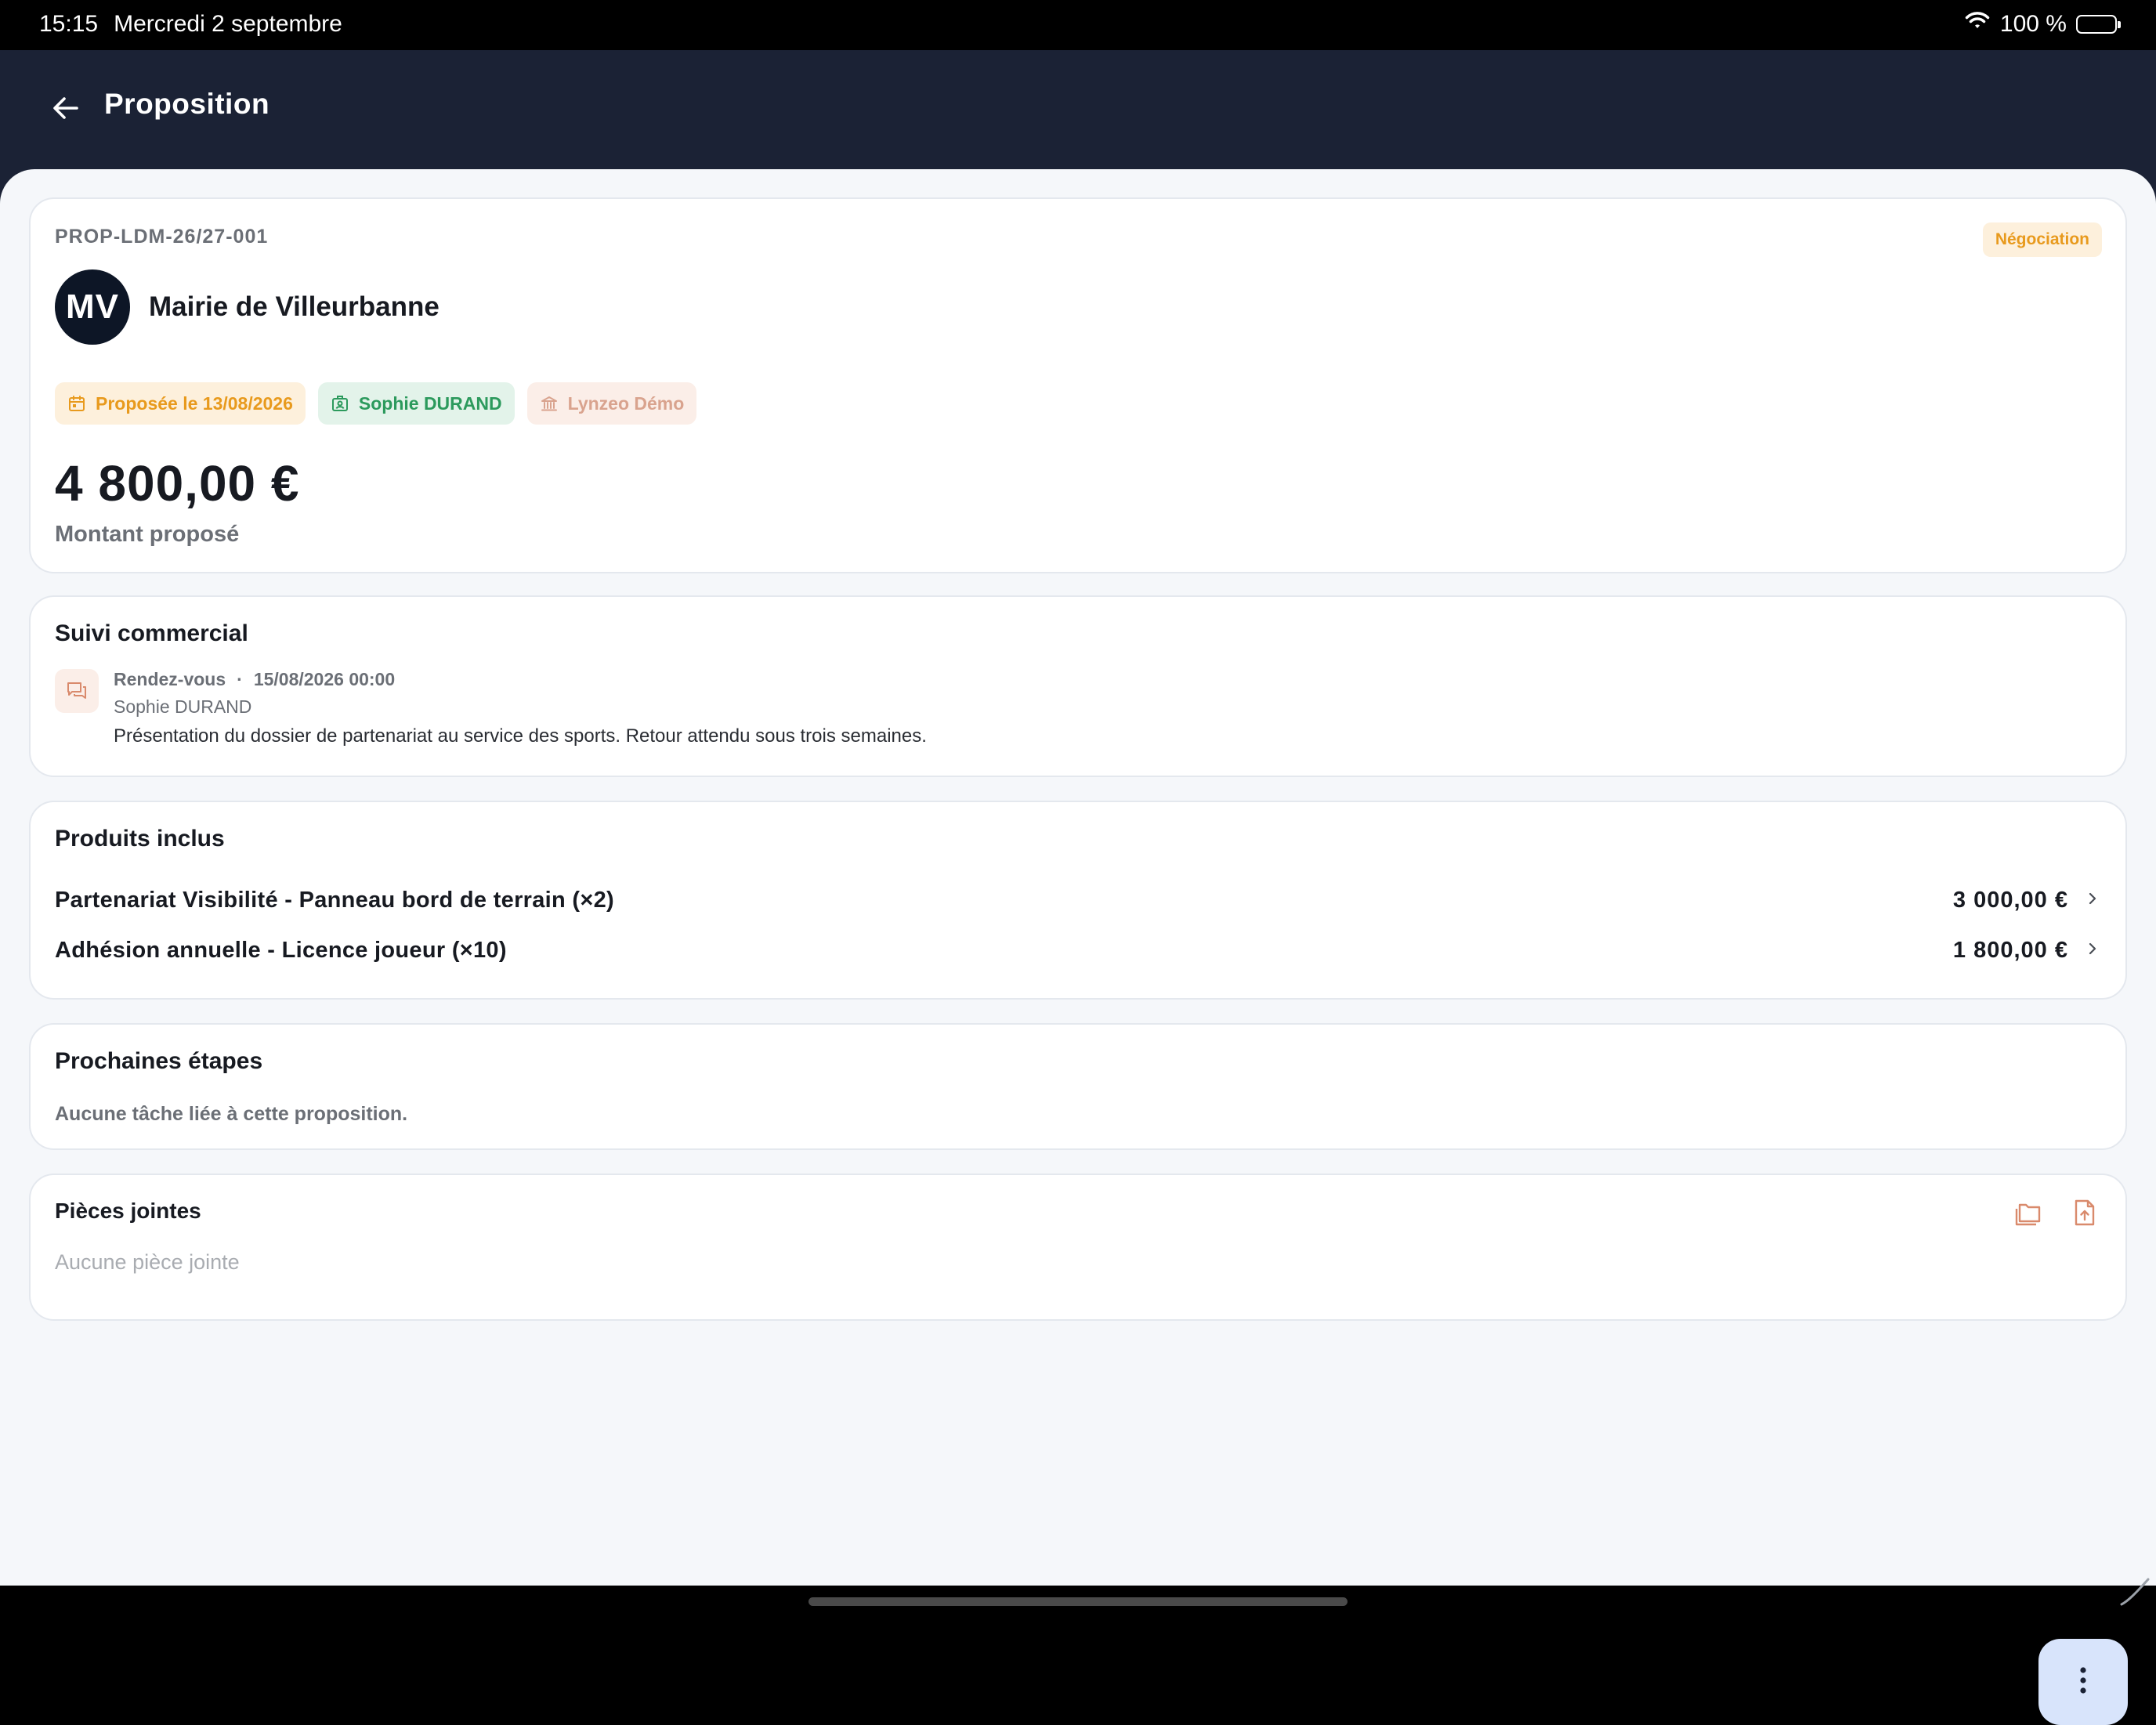 The image size is (2156, 1725). What do you see at coordinates (1078, 1247) in the screenshot?
I see `pieces-jointes-card: Pièces jointes Aucune pièce jointe` at bounding box center [1078, 1247].